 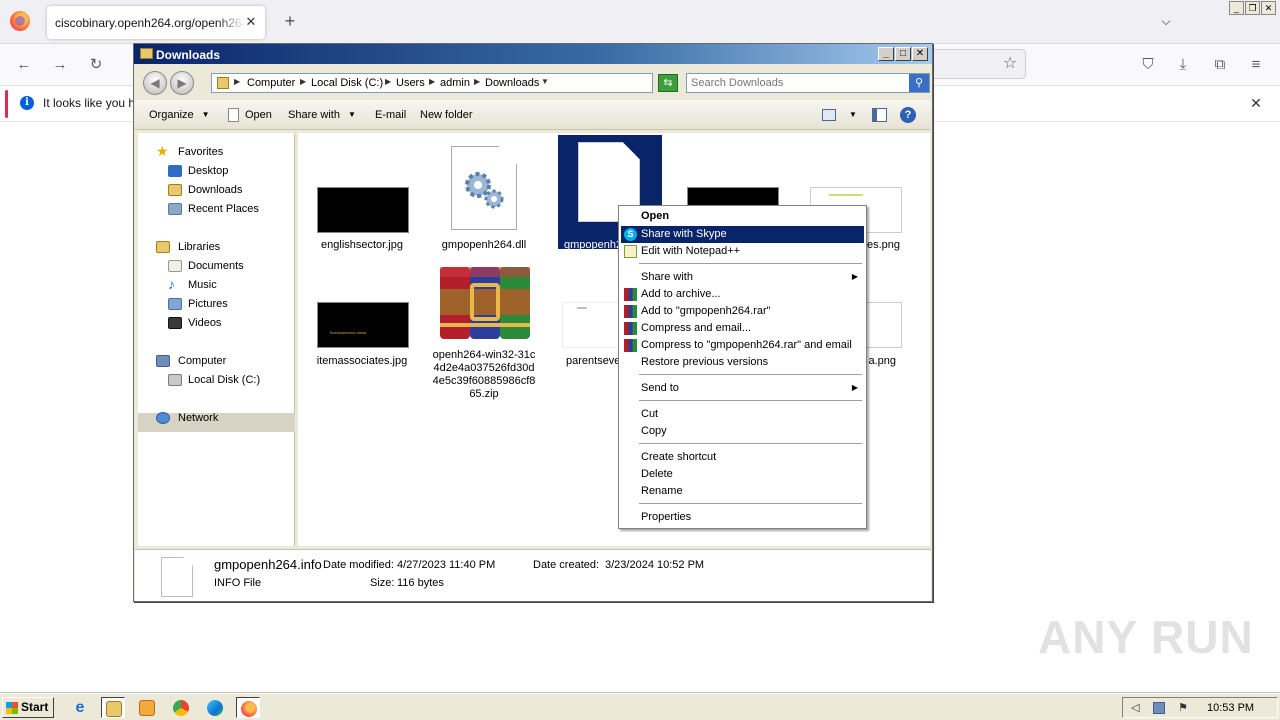 I want to click on menu-item-label: Restore previous versions, so click(x=705, y=362).